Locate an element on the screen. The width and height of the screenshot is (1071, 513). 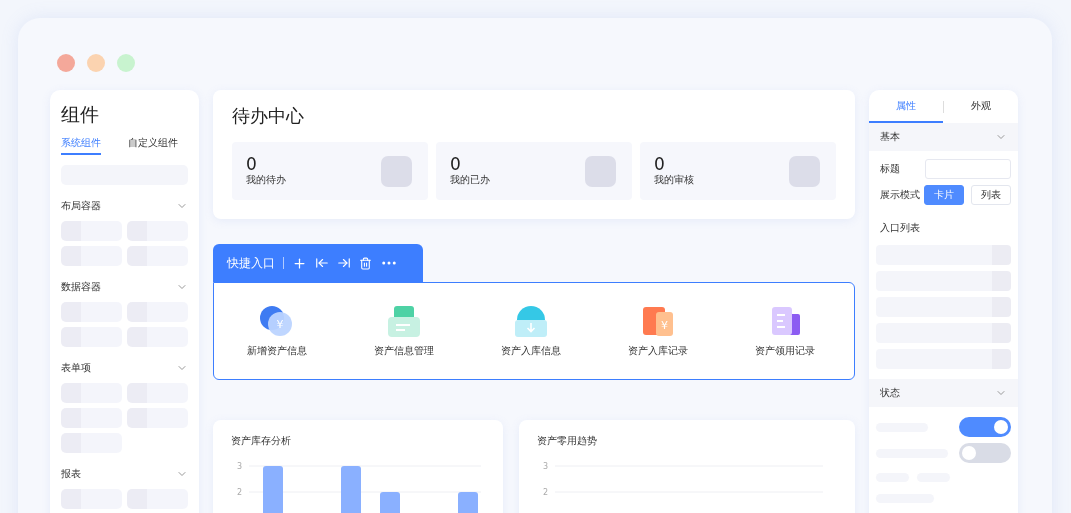
section-title: 状态 is located at coordinates (890, 393).